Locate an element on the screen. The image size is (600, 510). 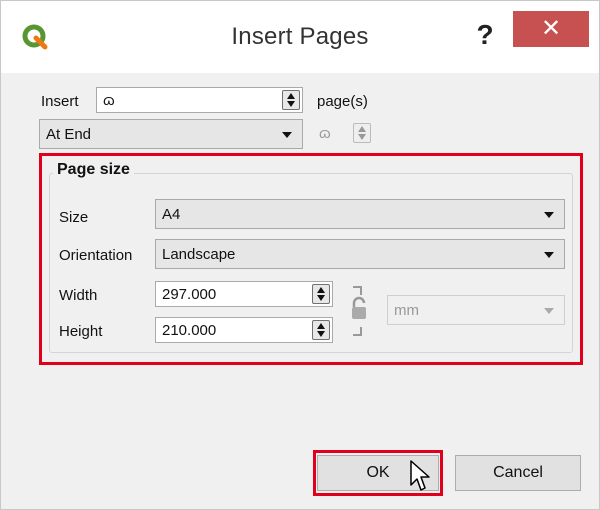
width-value: 297.000 is located at coordinates (189, 294).